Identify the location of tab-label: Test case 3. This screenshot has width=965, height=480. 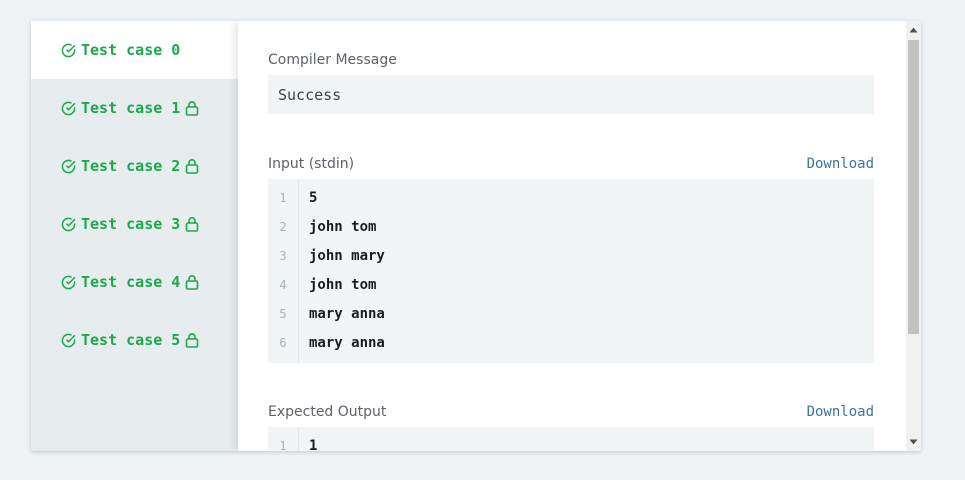
(131, 224).